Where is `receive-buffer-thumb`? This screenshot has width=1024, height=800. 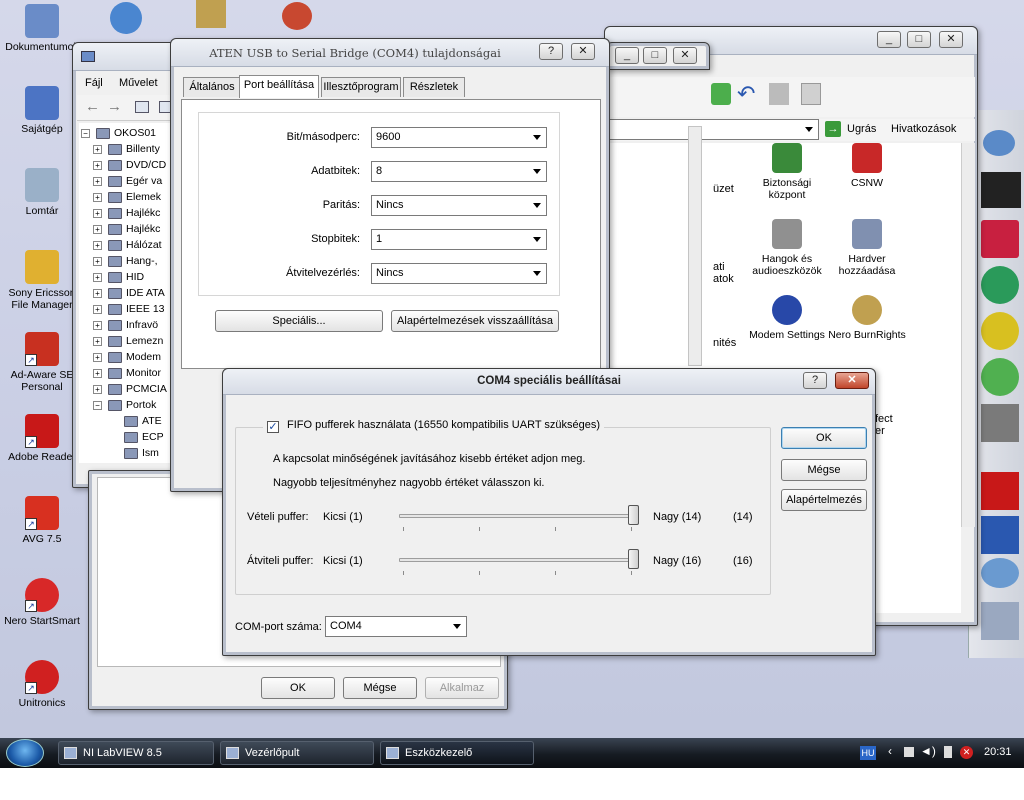 receive-buffer-thumb is located at coordinates (633, 515).